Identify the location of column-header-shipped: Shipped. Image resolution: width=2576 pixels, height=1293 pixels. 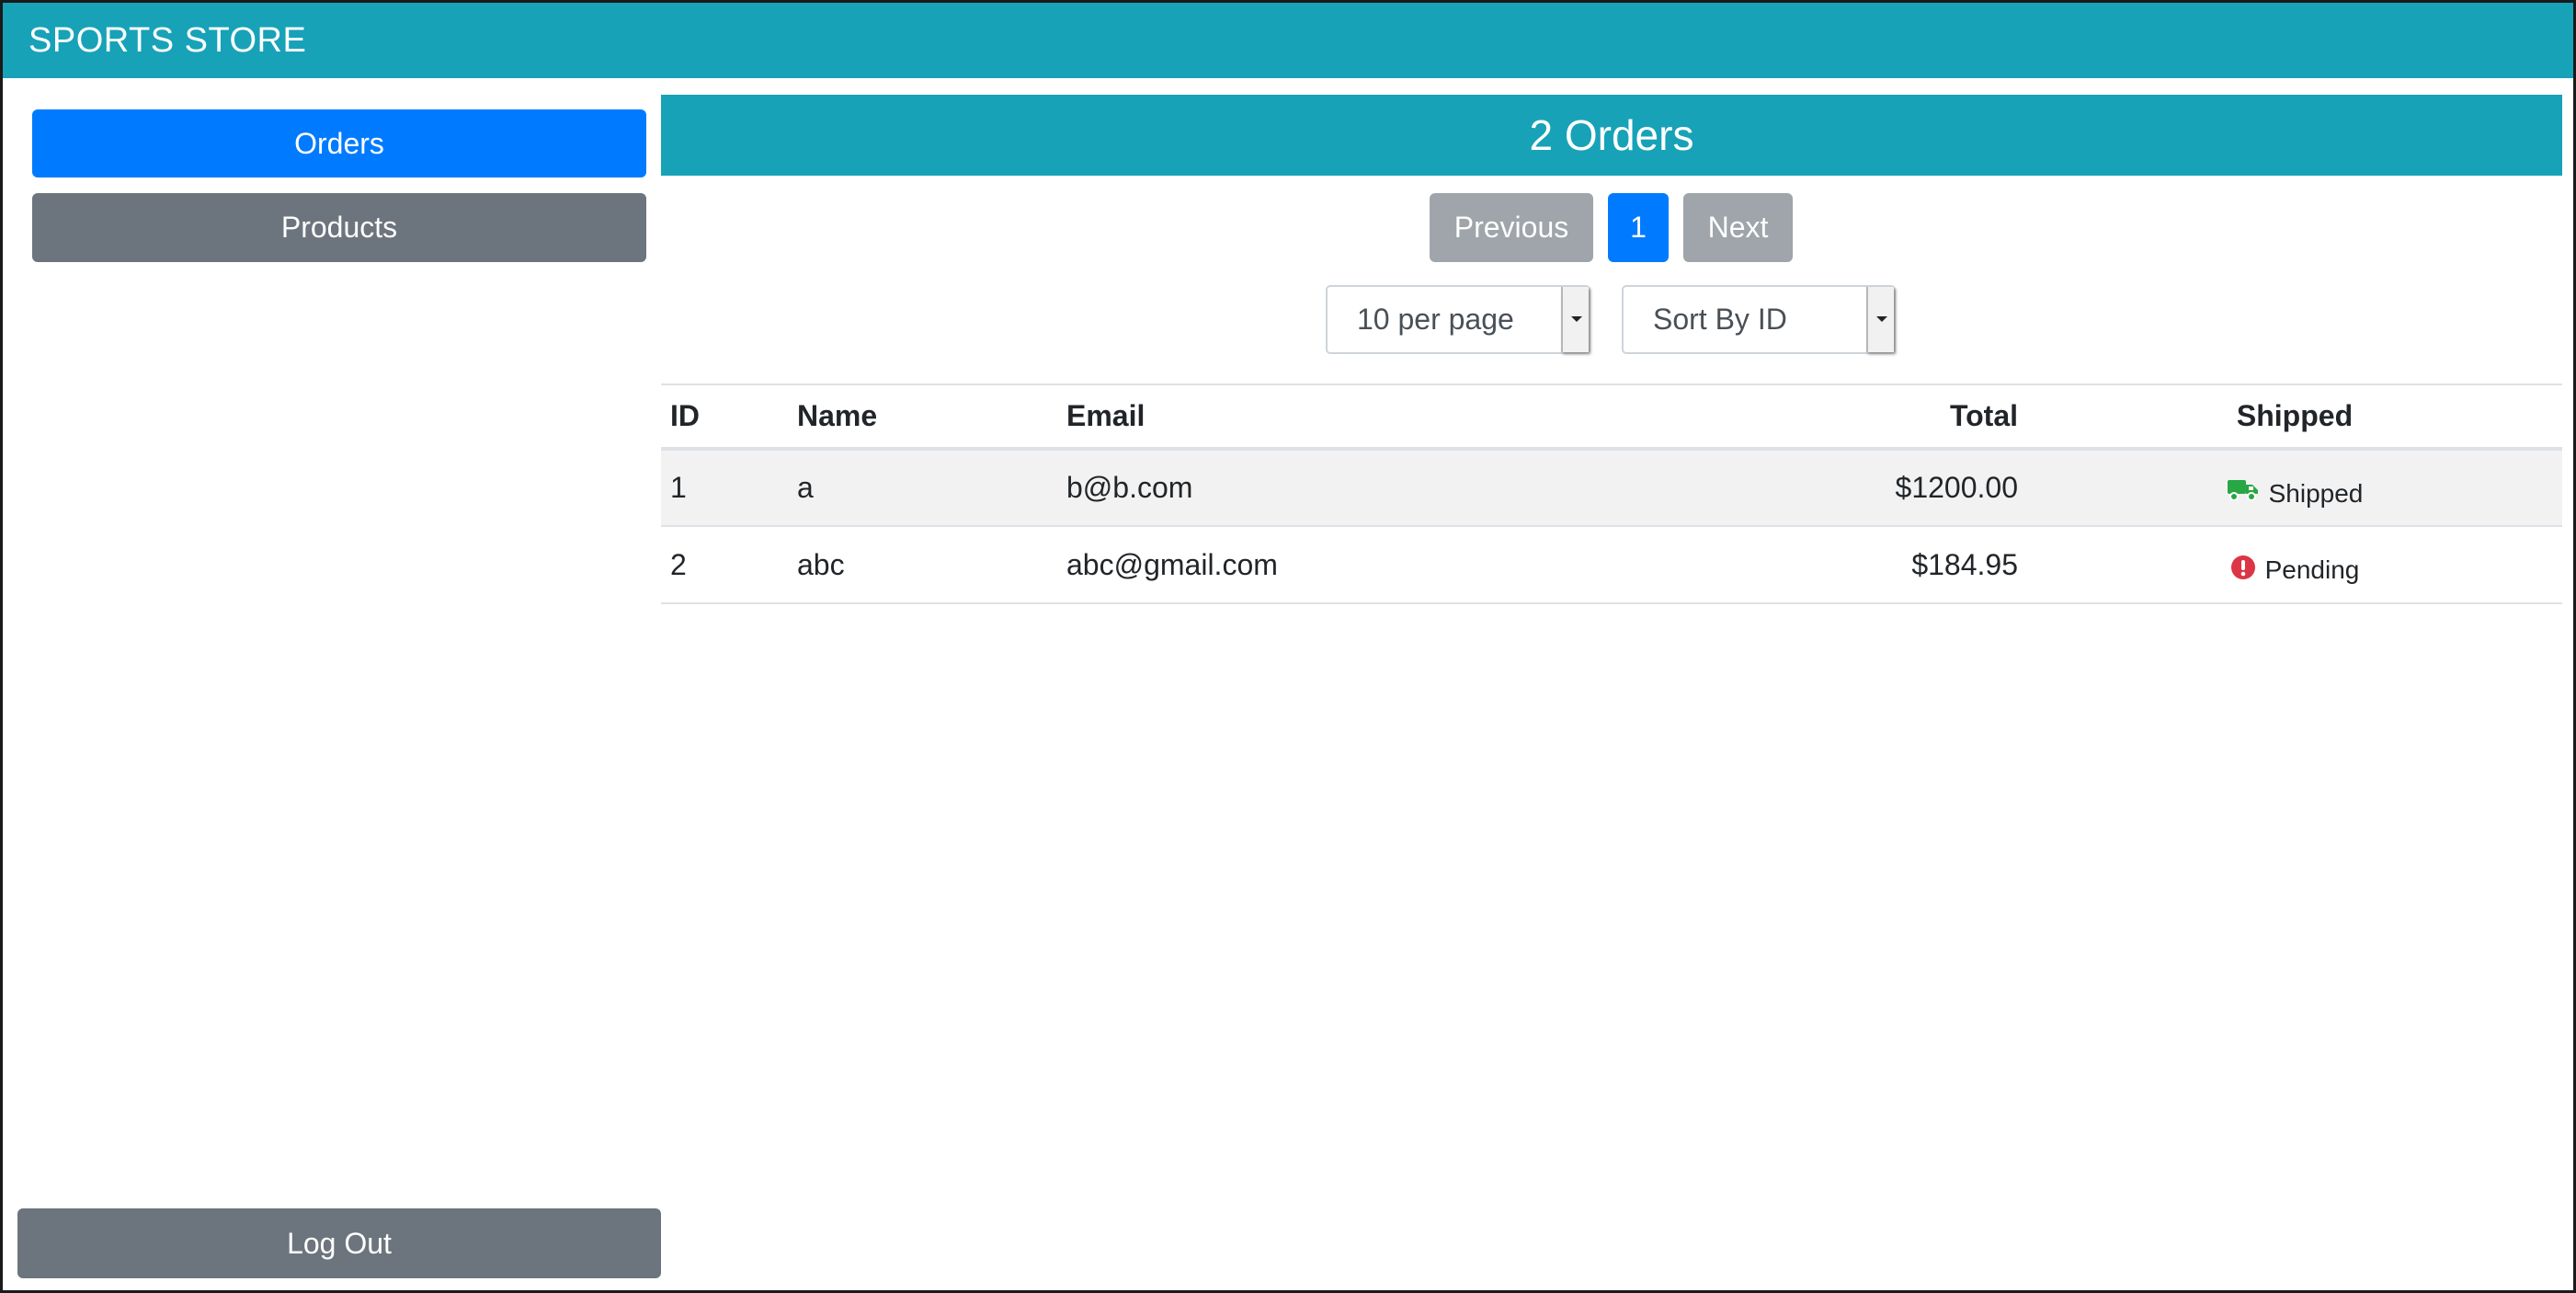
(2294, 417).